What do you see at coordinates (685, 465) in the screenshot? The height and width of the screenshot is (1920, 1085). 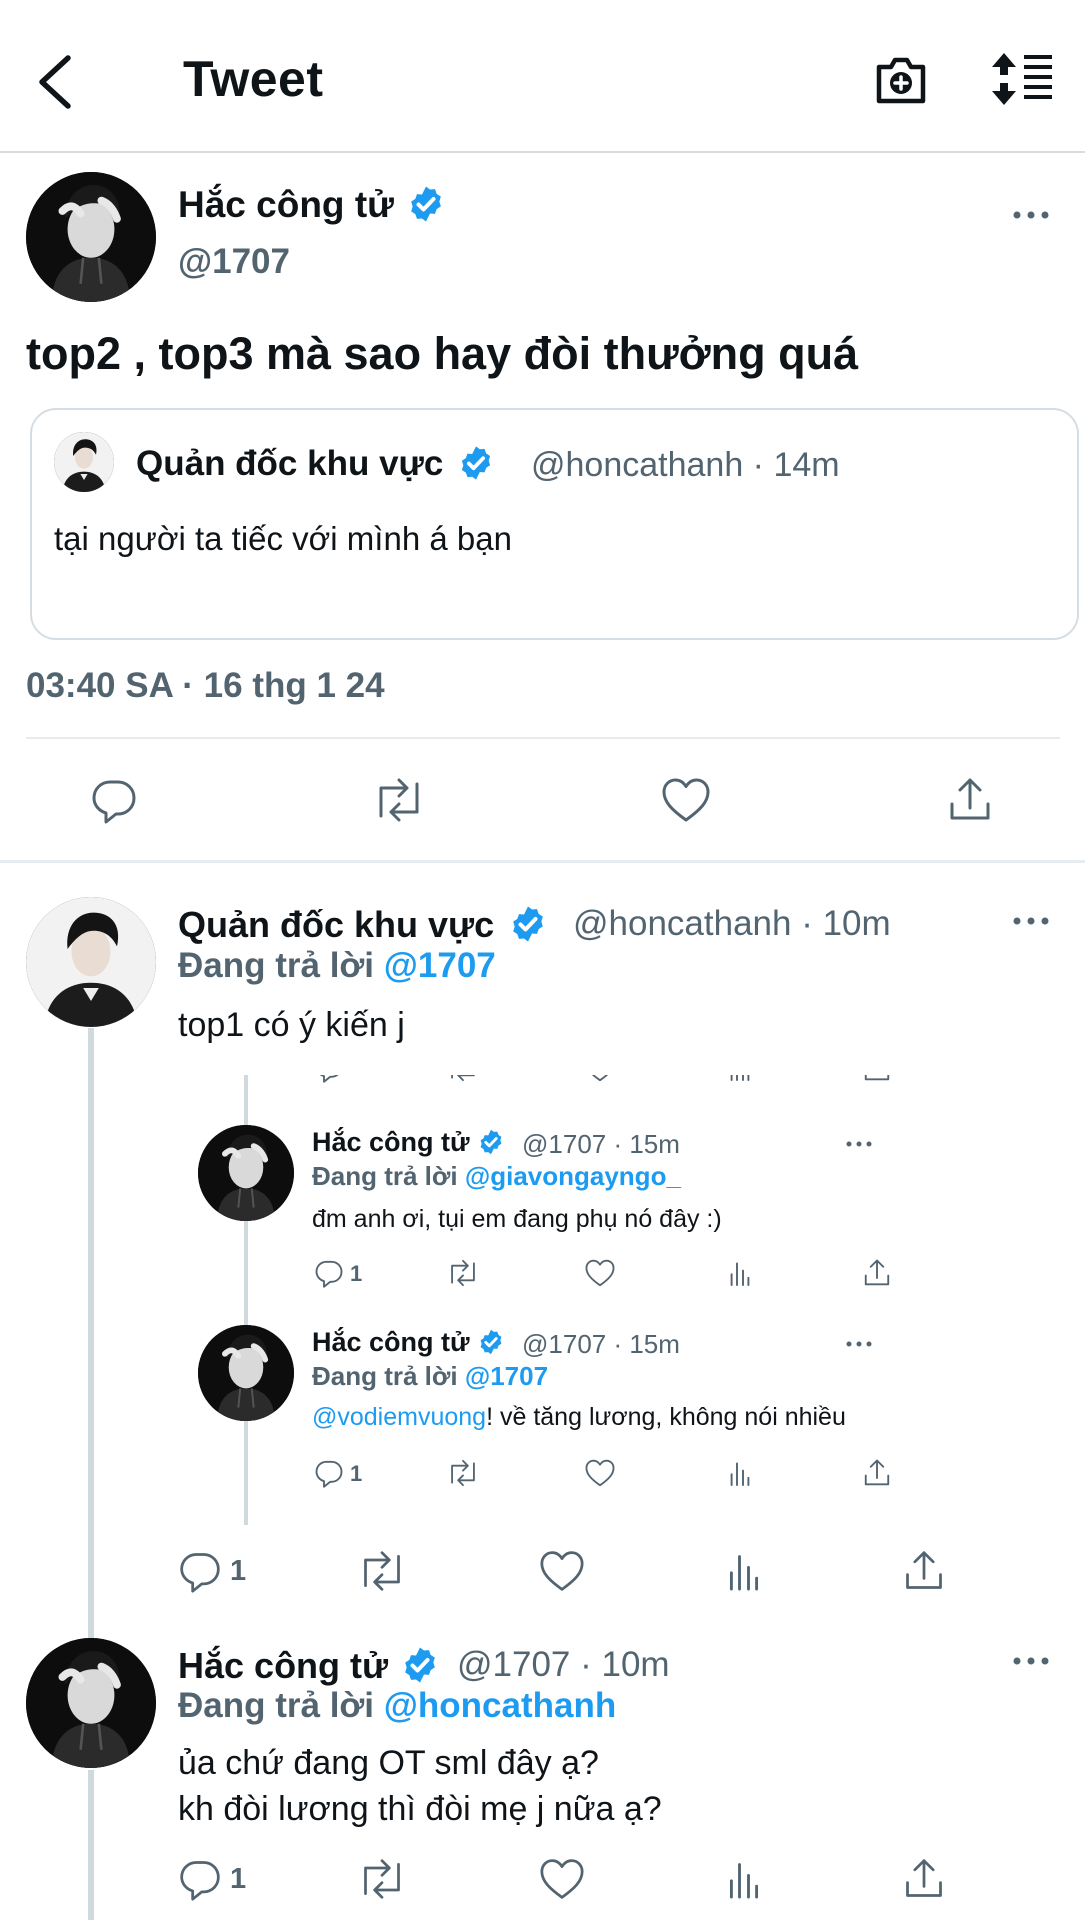 I see `quoted-handle-time: @honcathanh · 14m` at bounding box center [685, 465].